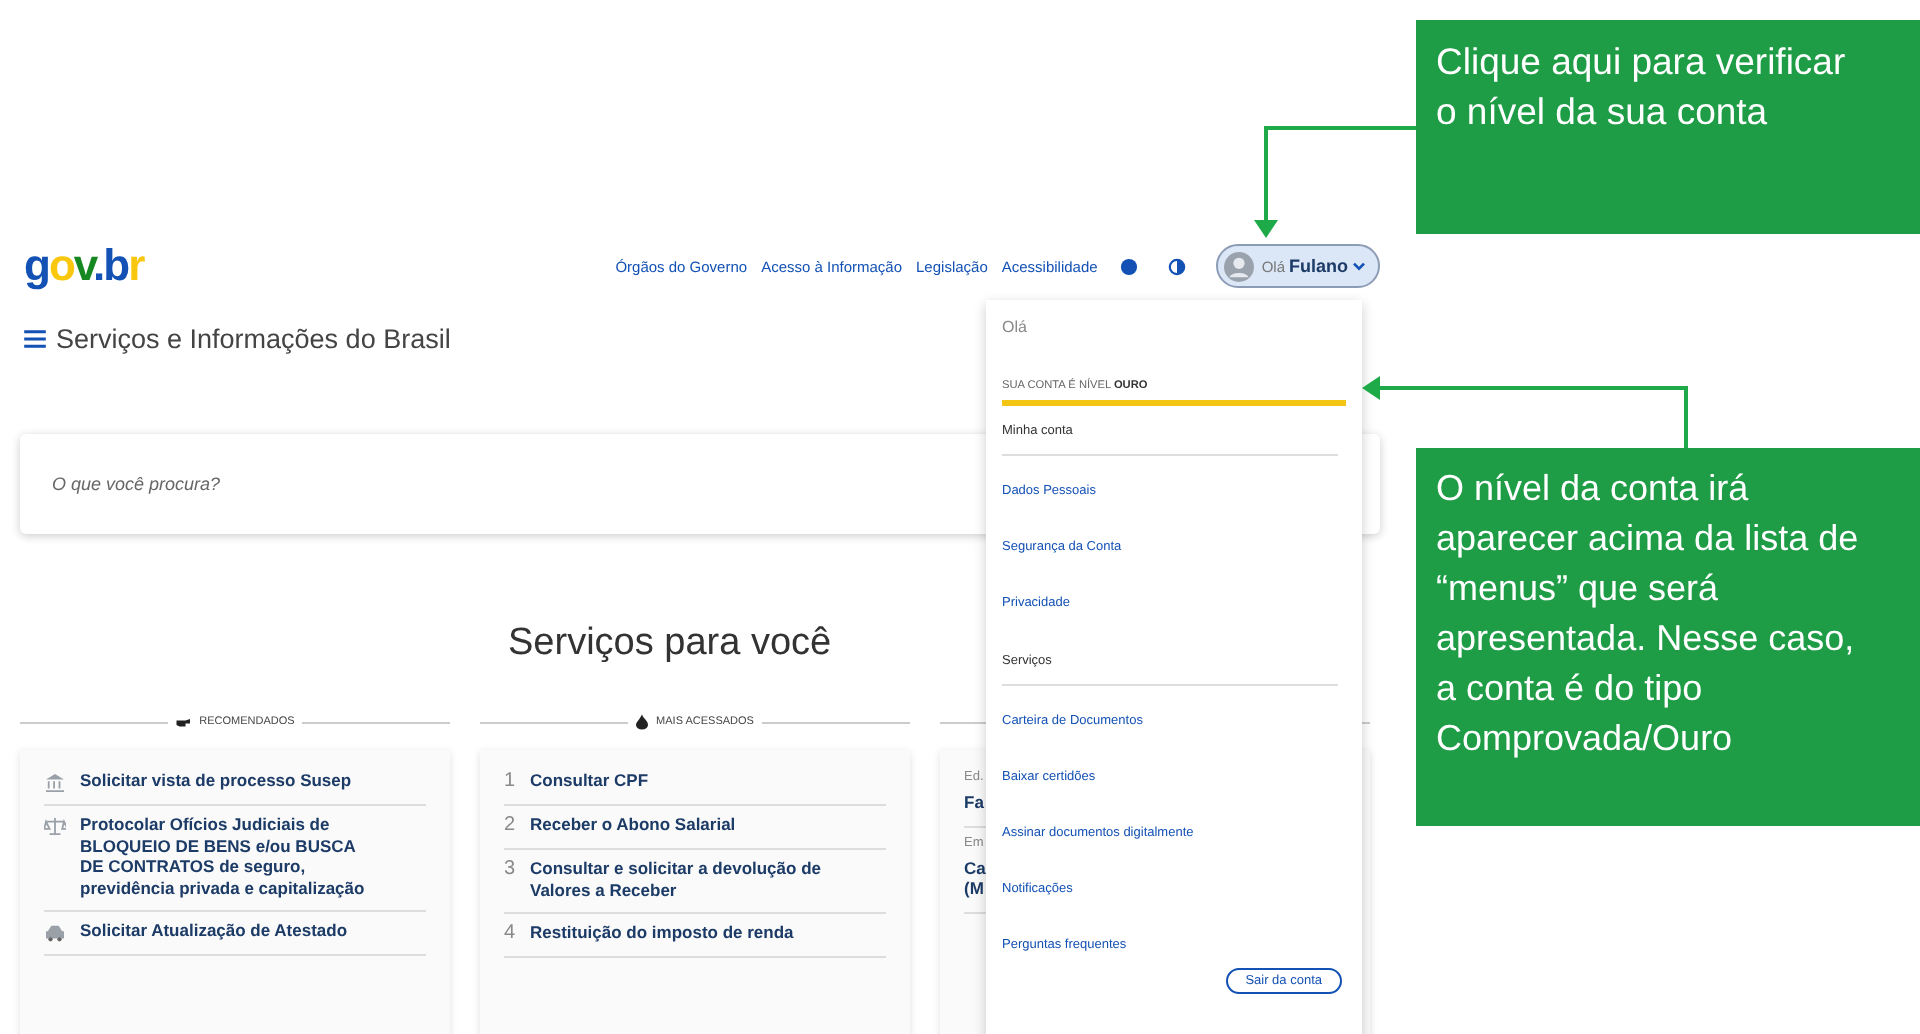  Describe the element at coordinates (55, 783) in the screenshot. I see `building-icon` at that location.